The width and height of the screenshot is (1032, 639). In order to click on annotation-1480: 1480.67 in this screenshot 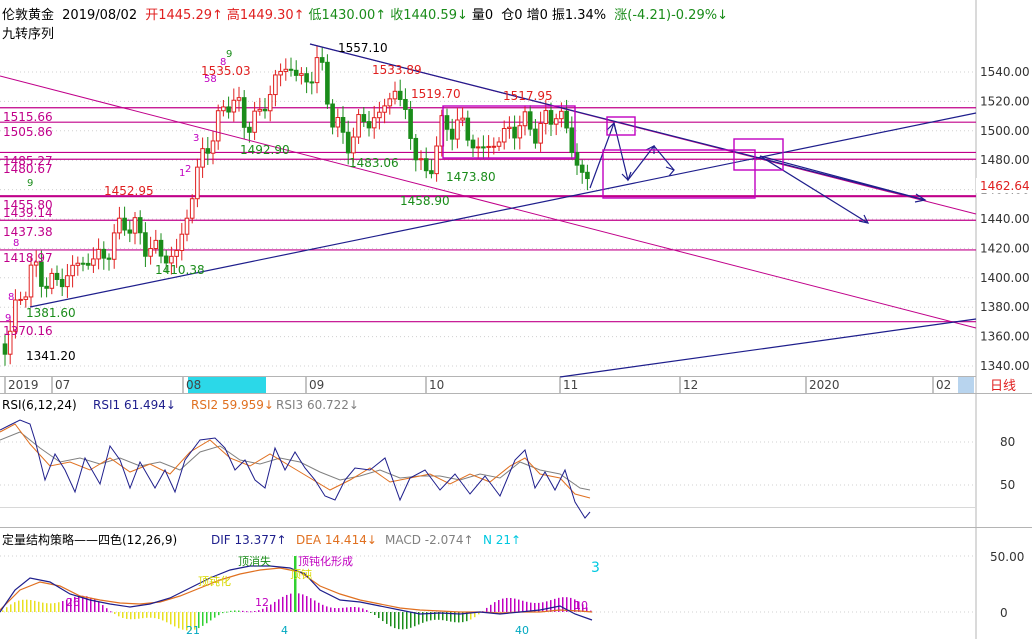, I will do `click(28, 169)`.